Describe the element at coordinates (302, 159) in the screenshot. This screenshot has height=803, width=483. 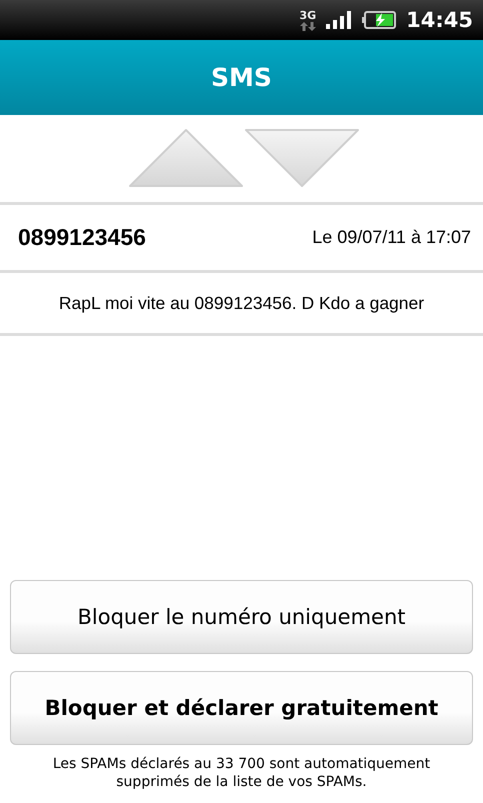
I see `down-arrow-icon` at that location.